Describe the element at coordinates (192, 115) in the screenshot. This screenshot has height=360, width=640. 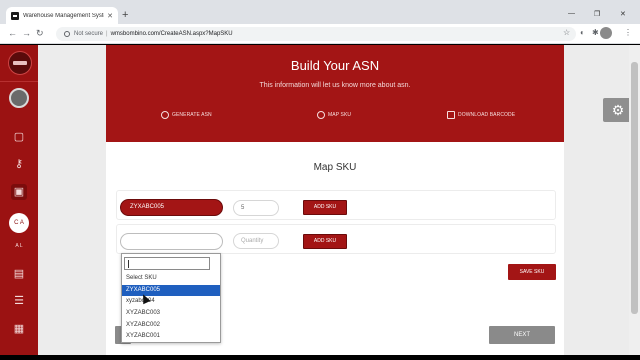
I see `step-label: GENERATE ASN` at that location.